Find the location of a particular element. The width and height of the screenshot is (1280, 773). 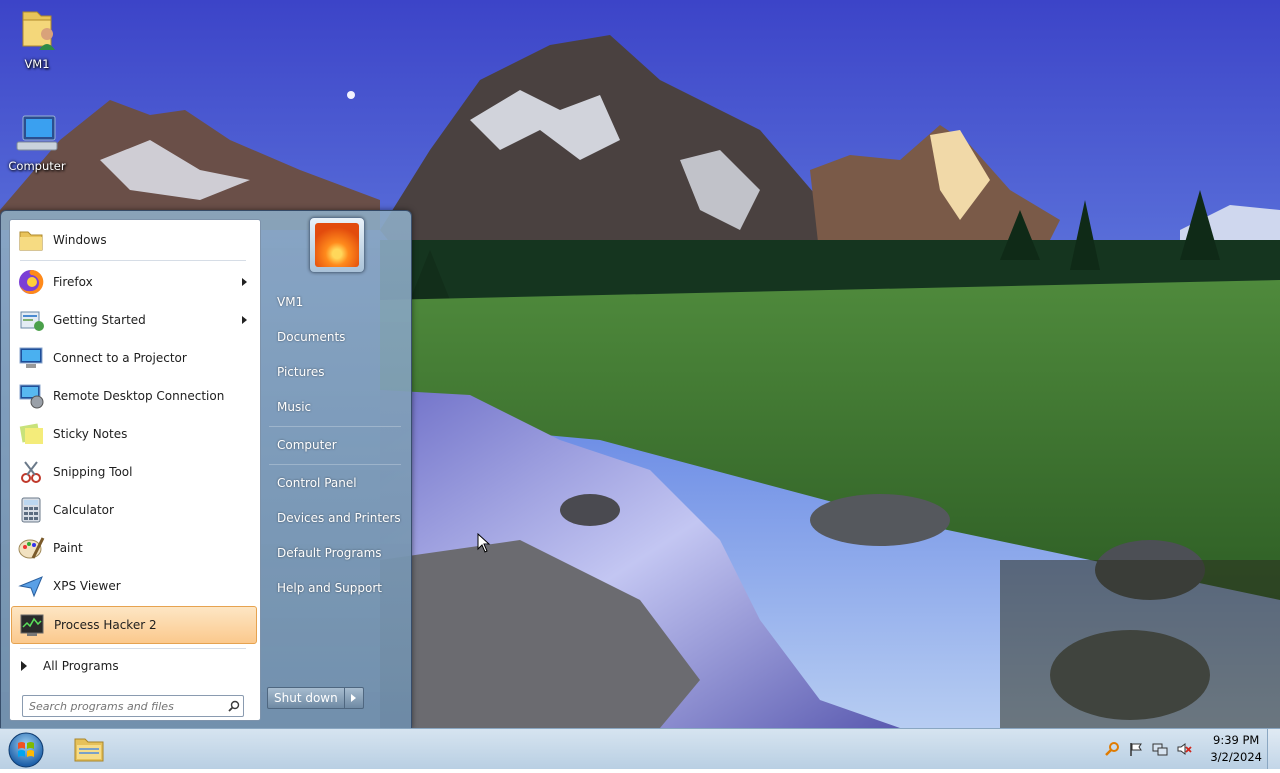

right-item-music: Music is located at coordinates (335, 407).